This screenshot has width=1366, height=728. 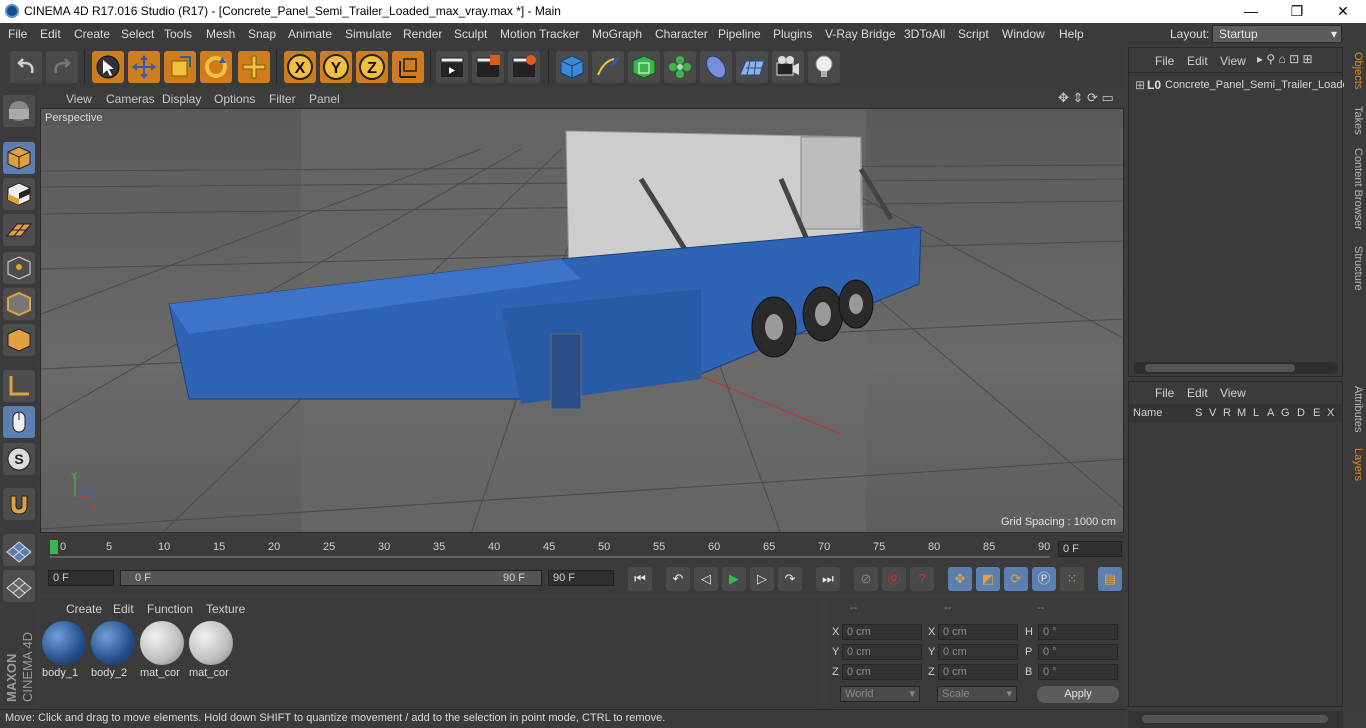 I want to click on playhead, so click(x=54, y=547).